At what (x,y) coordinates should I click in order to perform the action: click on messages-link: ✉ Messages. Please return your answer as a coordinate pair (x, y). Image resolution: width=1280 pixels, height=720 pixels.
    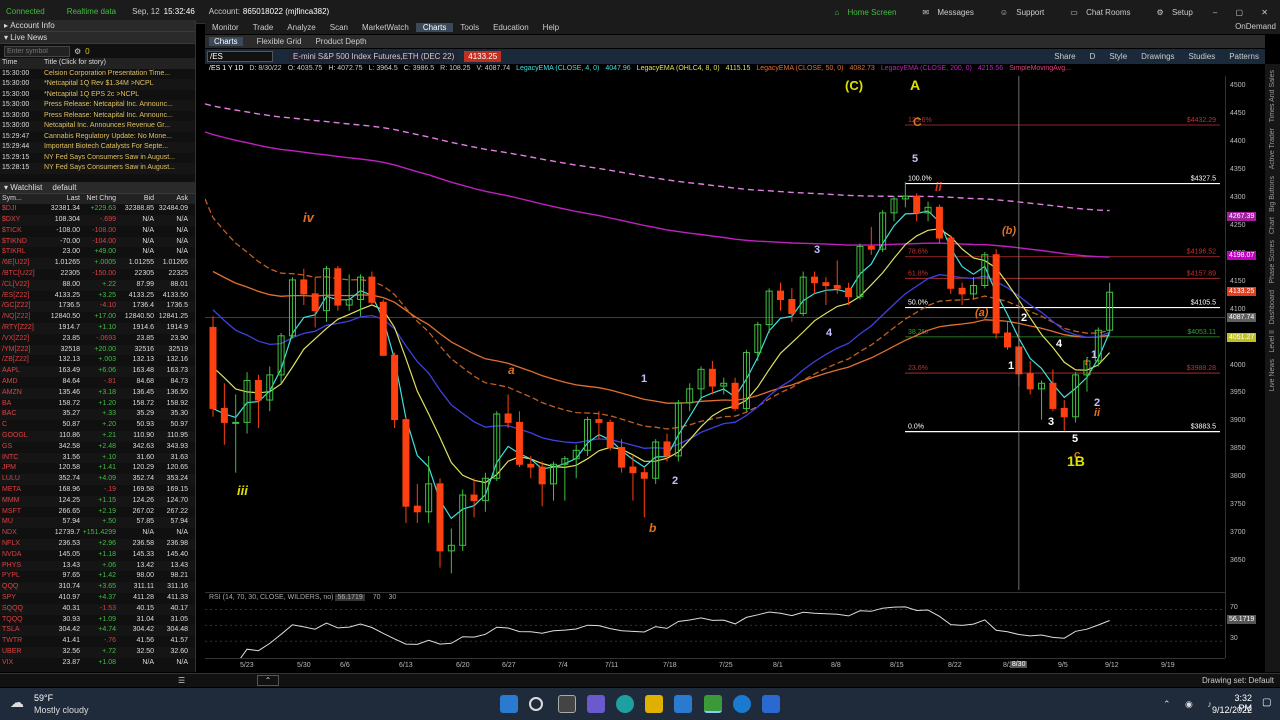
    Looking at the image, I should click on (944, 12).